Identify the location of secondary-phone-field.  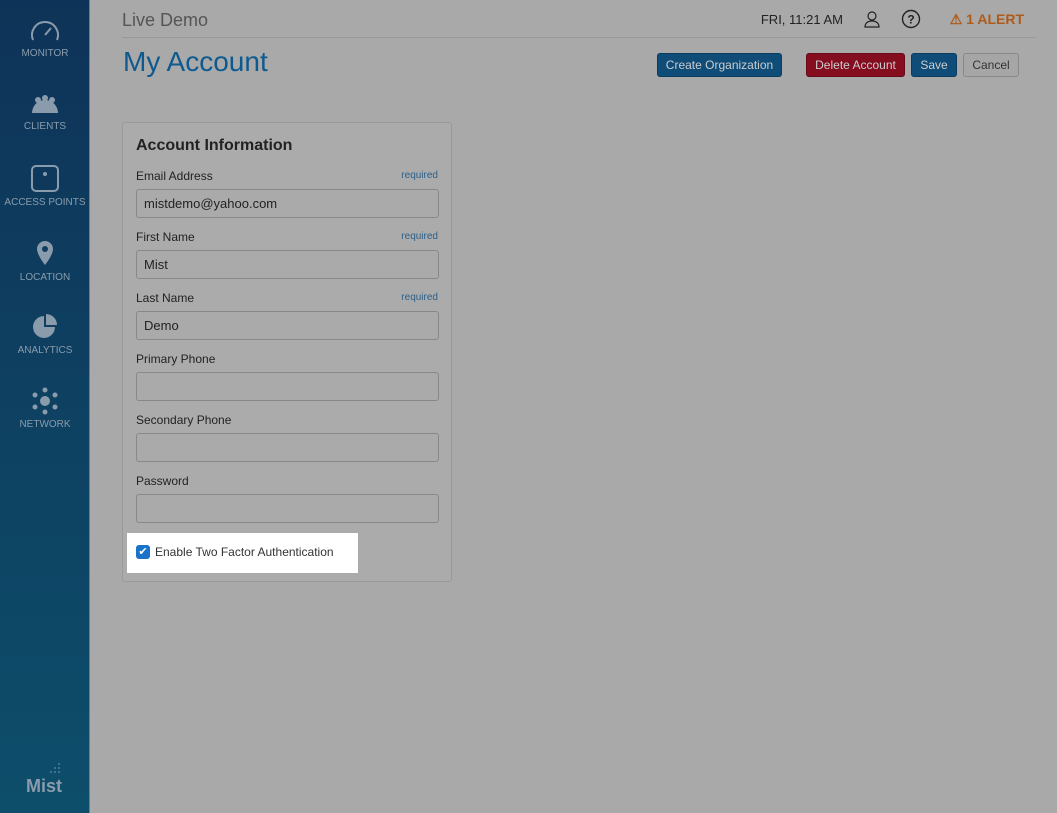
(287, 447).